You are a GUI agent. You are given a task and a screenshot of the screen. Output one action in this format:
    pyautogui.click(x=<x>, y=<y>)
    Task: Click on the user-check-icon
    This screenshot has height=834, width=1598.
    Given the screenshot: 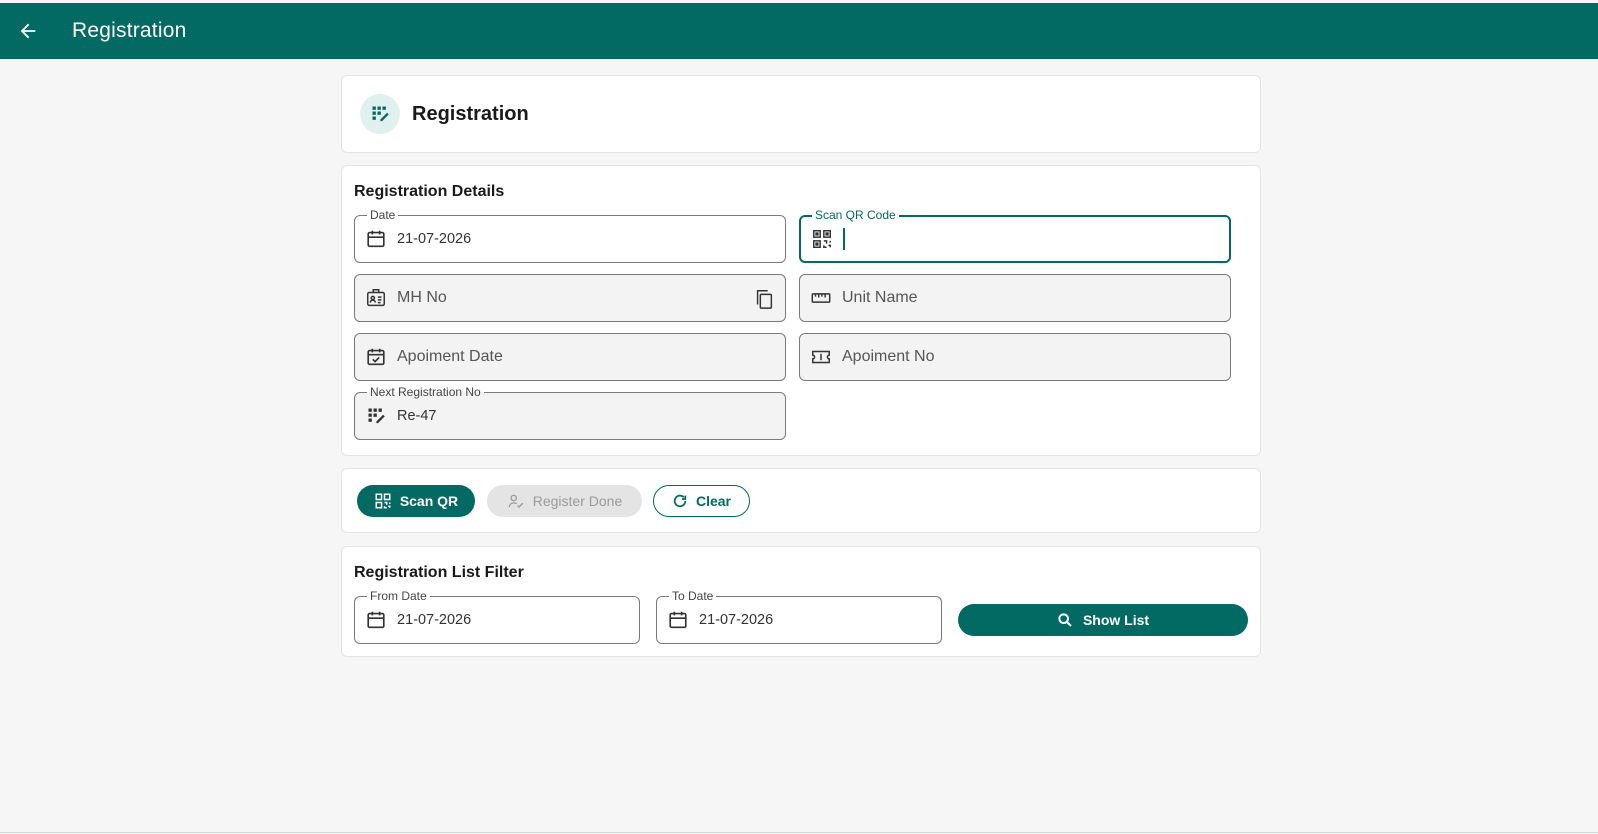 What is the action you would take?
    pyautogui.click(x=515, y=501)
    